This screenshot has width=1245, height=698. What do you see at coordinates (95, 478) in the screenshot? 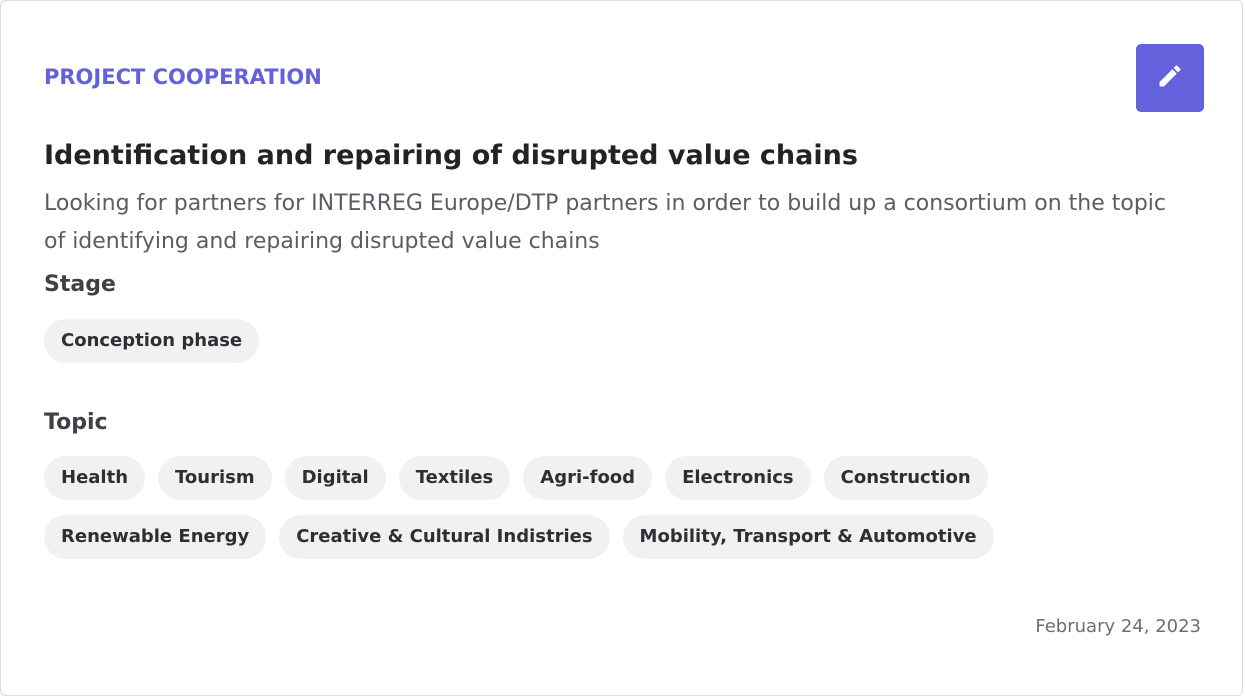
I see `topic-chip: Health` at bounding box center [95, 478].